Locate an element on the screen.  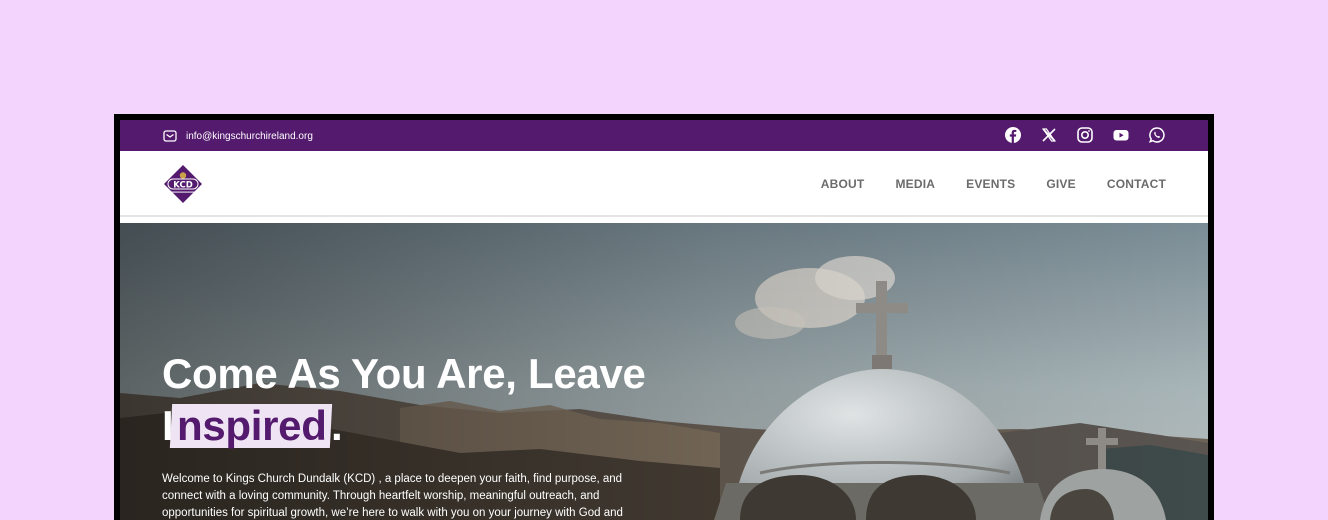
top-bar: info@kingschurchireland.org is located at coordinates (664, 135).